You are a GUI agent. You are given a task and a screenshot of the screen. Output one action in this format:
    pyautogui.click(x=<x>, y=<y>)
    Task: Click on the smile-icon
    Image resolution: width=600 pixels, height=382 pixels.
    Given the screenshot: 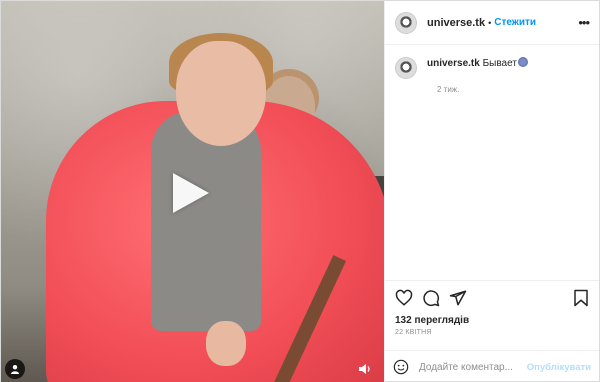 What is the action you would take?
    pyautogui.click(x=401, y=367)
    